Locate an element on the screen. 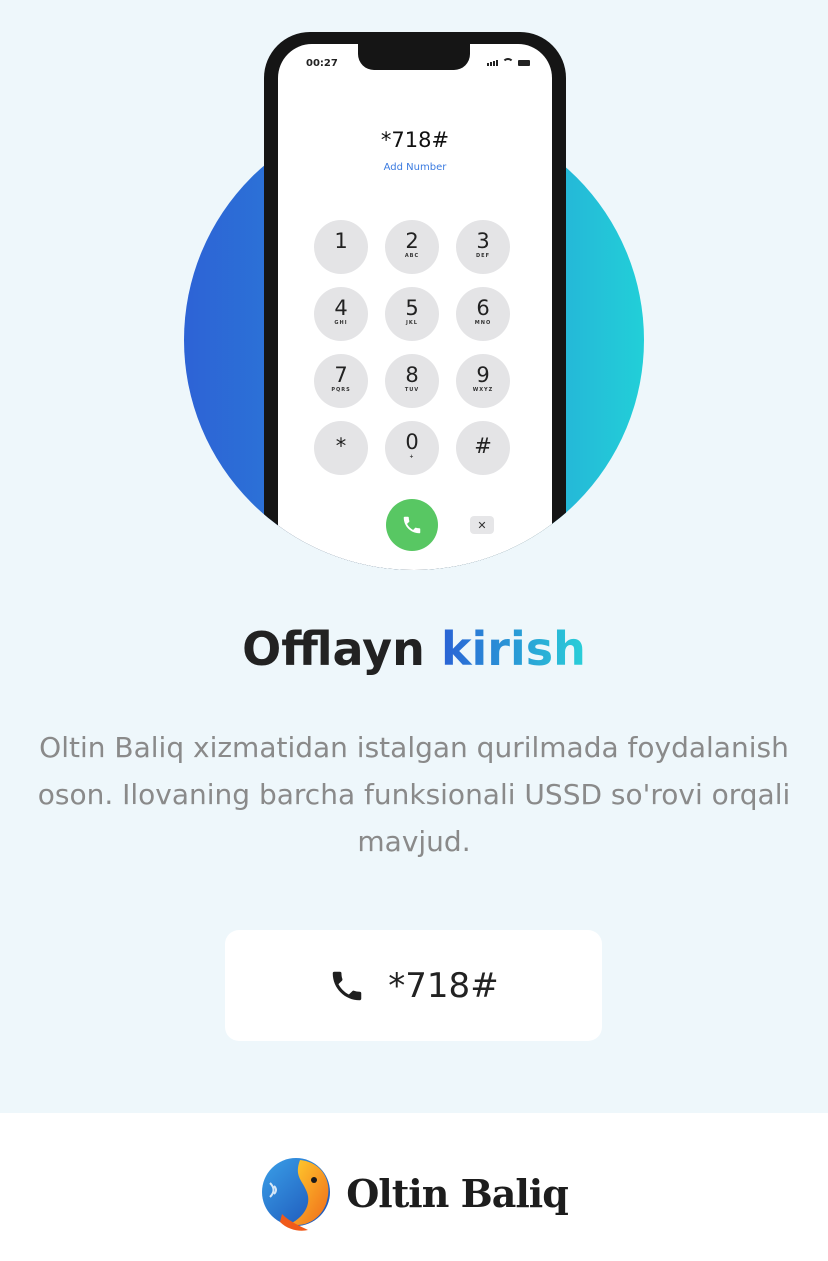  phone-notch is located at coordinates (414, 57).